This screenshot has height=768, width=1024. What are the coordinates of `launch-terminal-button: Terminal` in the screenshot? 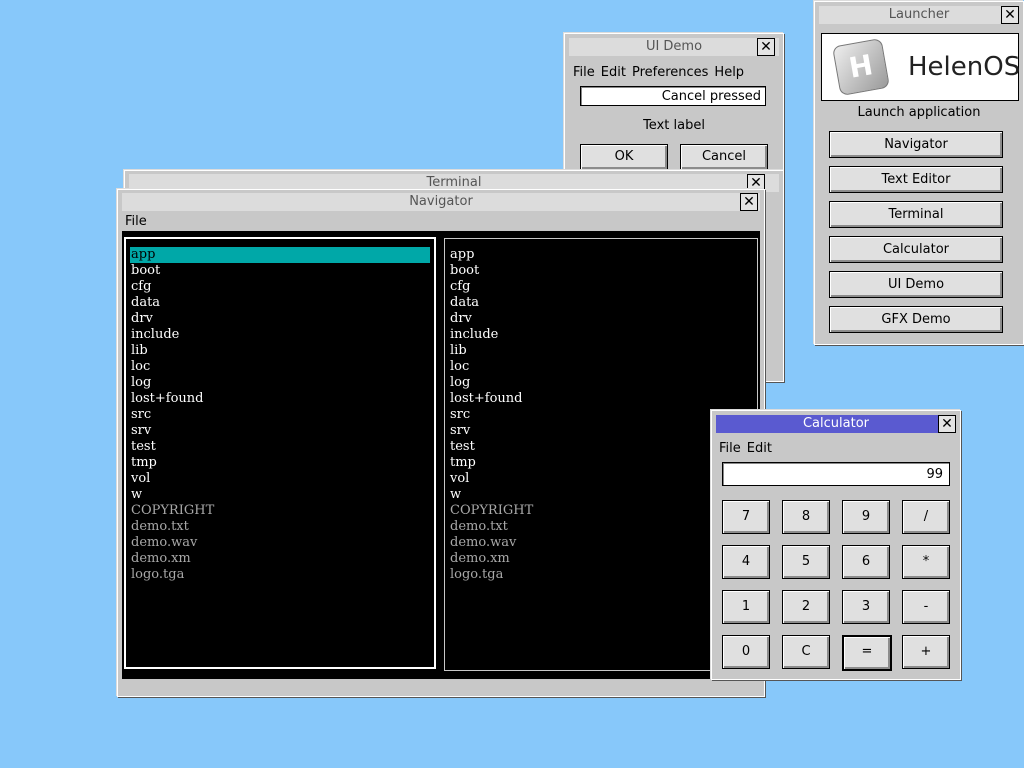 It's located at (916, 214).